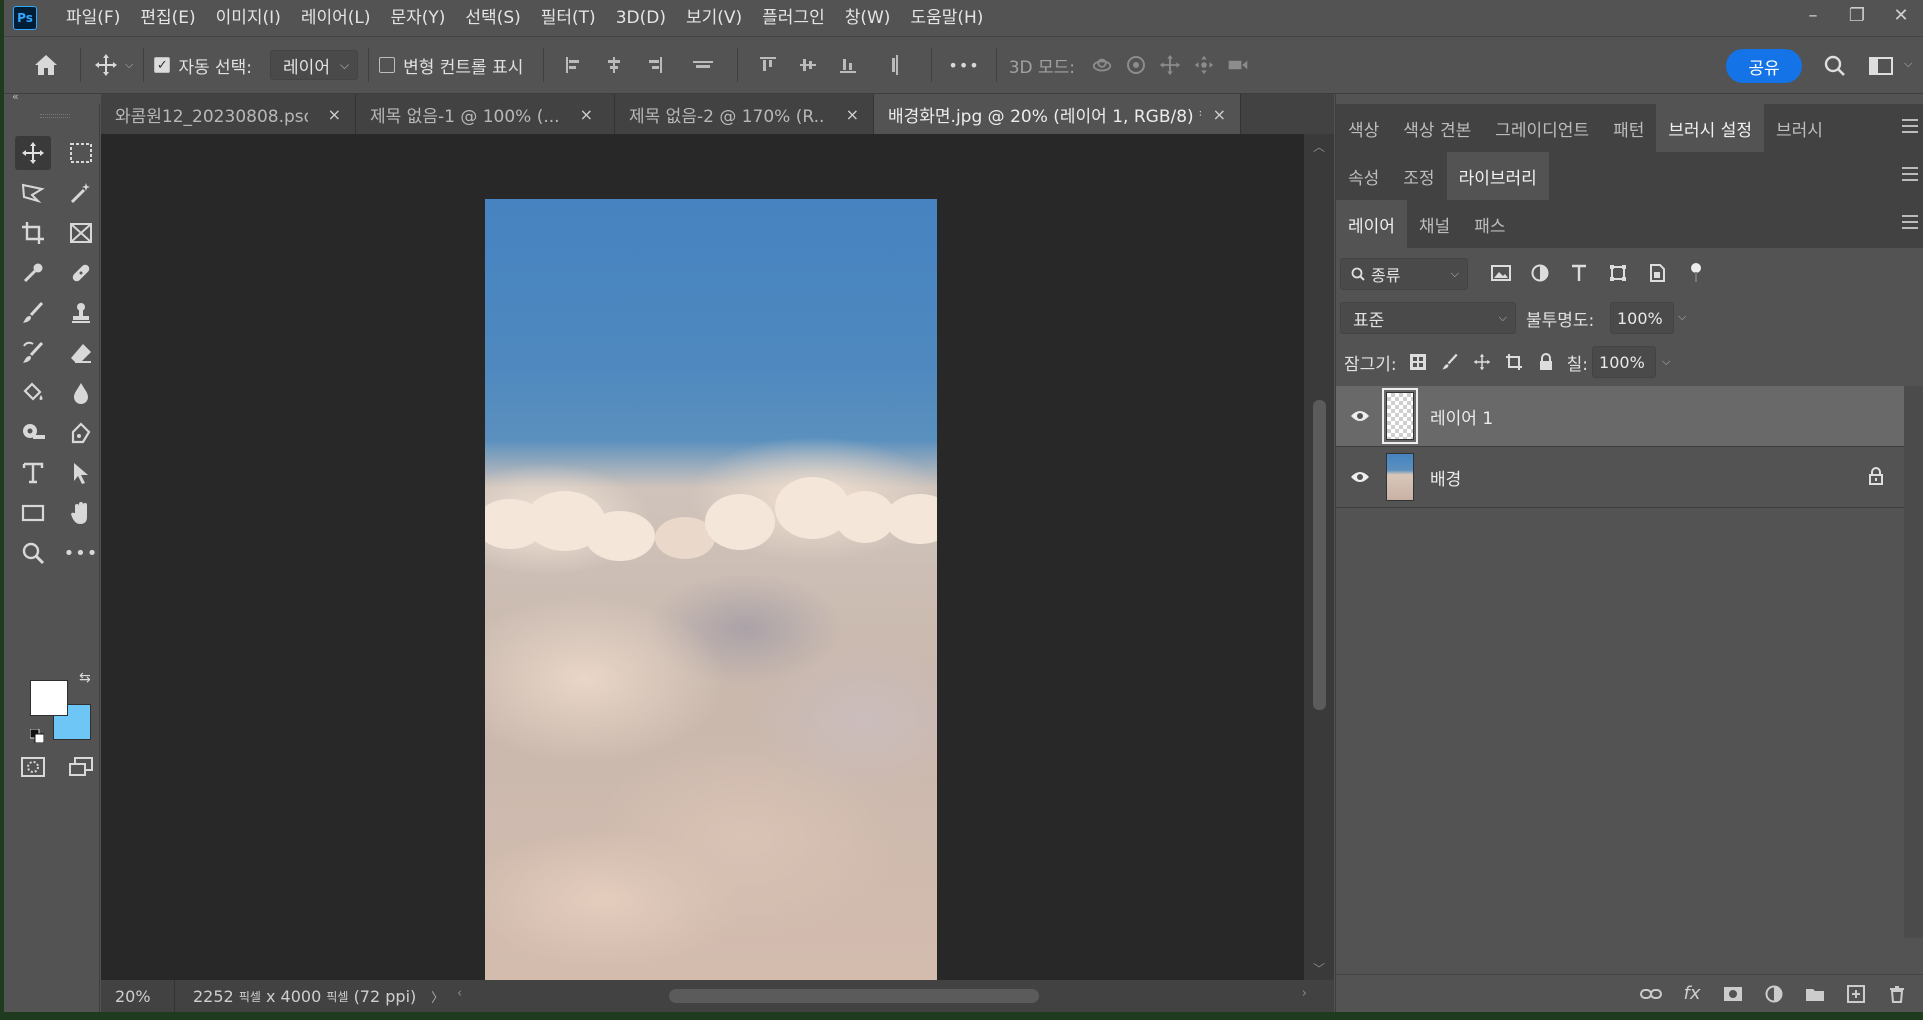 The height and width of the screenshot is (1020, 1923). What do you see at coordinates (228, 114) in the screenshot?
I see `tab-document-1: 와콤원12_20230808.psd ×` at bounding box center [228, 114].